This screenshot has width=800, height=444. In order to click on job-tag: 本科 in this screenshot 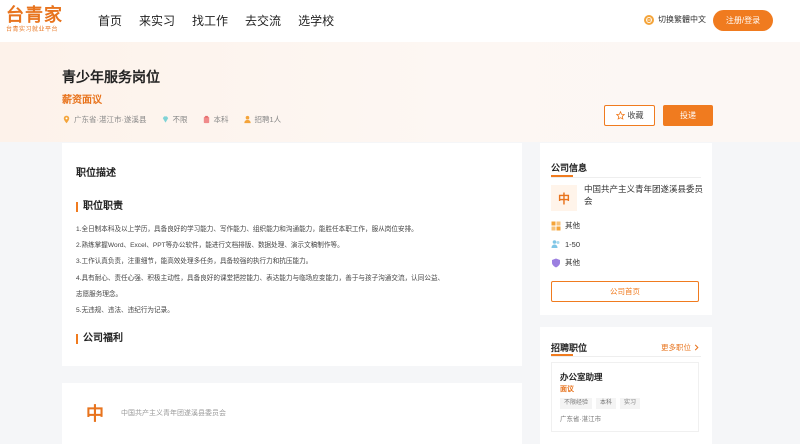, I will do `click(606, 403)`.